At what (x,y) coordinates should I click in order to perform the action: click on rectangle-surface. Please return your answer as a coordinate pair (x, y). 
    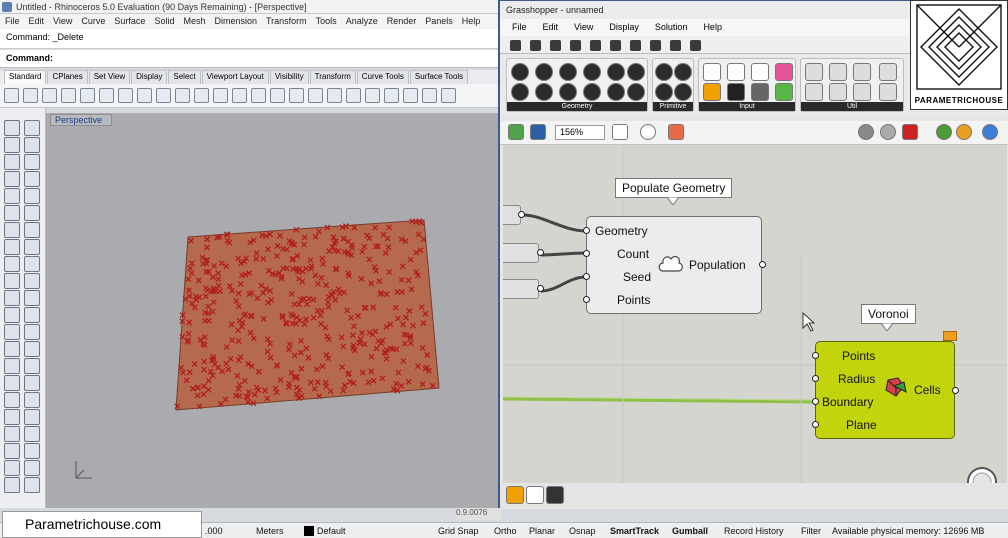
    Looking at the image, I should click on (307, 315).